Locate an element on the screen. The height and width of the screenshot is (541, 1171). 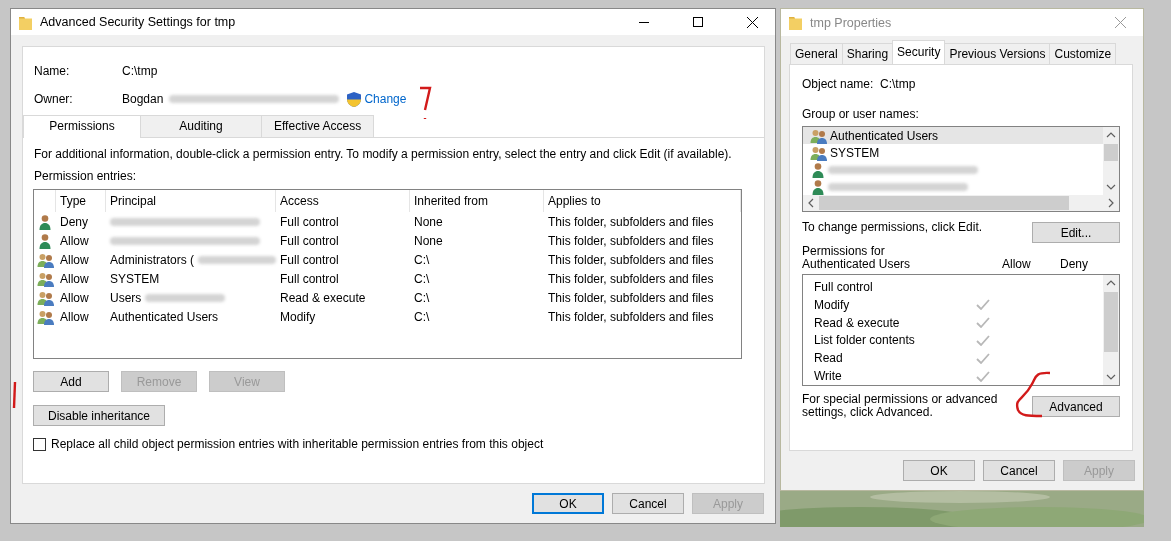
annotation-mark is located at coordinates (425, 103).